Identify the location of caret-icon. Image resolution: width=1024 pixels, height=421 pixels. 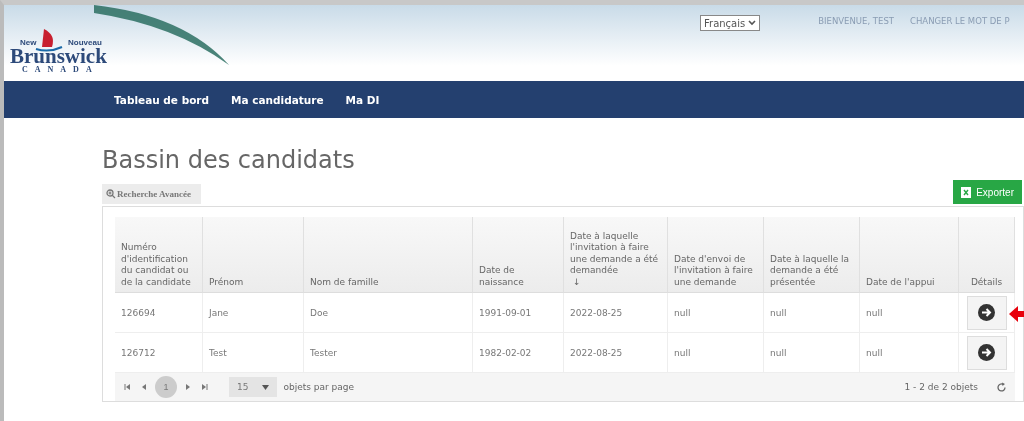
(266, 387).